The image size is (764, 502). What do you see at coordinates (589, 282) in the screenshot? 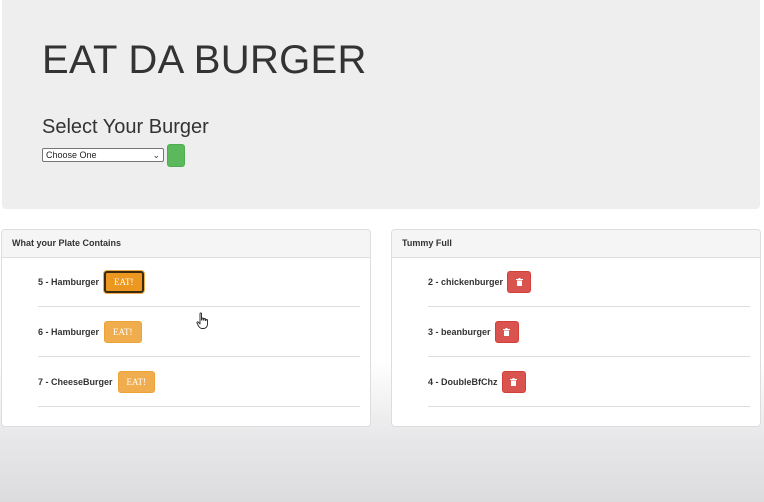
I see `list-item: 2 - chickenburger` at bounding box center [589, 282].